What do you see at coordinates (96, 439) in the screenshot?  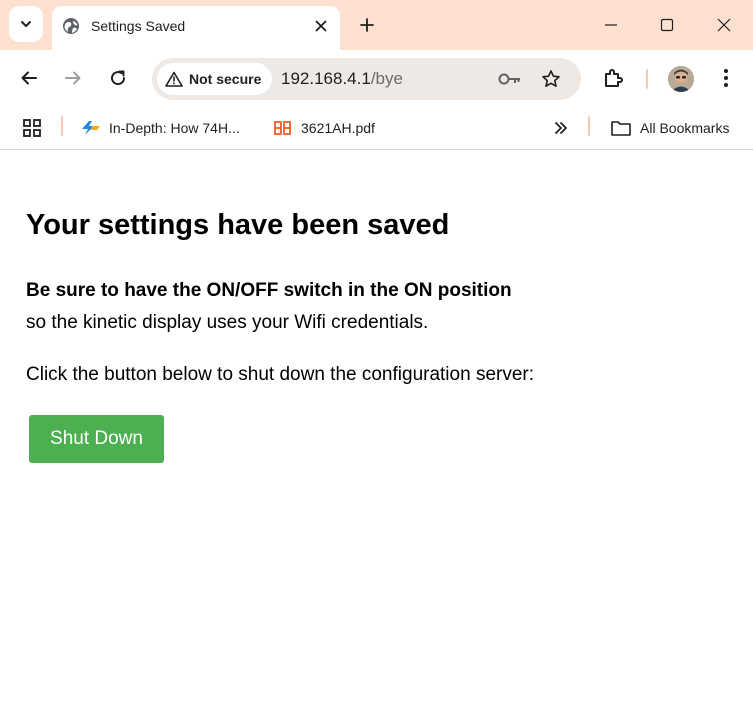 I see `shut-down-button: Shut Down` at bounding box center [96, 439].